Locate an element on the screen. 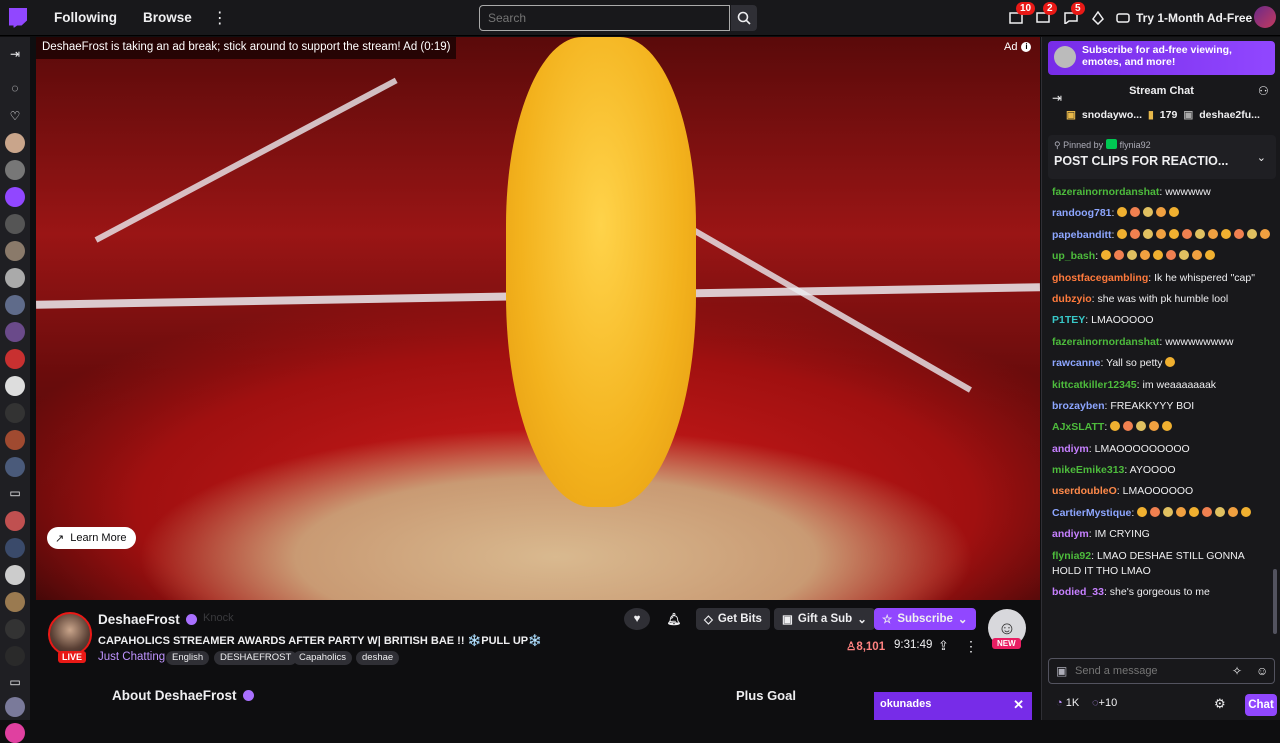 This screenshot has width=1280, height=743. subscribe-button: ☆ Subscribe ⌄ is located at coordinates (925, 619).